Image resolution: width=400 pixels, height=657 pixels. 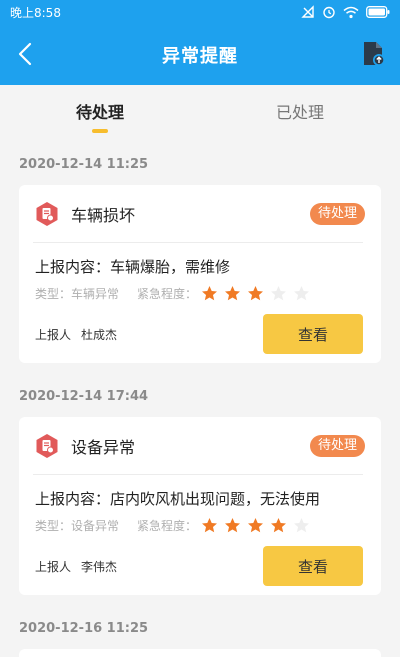 I want to click on reporter: 上报人 杜成杰, so click(x=76, y=334).